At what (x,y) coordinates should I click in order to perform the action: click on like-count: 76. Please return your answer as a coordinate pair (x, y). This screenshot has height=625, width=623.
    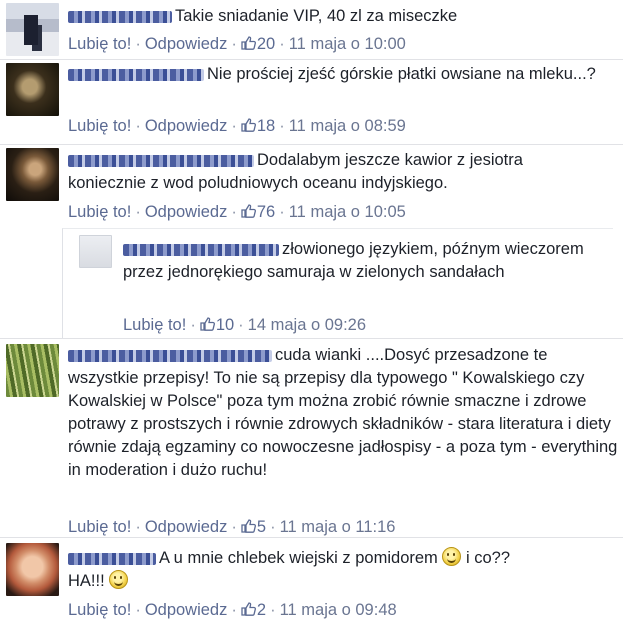
    Looking at the image, I should click on (258, 212).